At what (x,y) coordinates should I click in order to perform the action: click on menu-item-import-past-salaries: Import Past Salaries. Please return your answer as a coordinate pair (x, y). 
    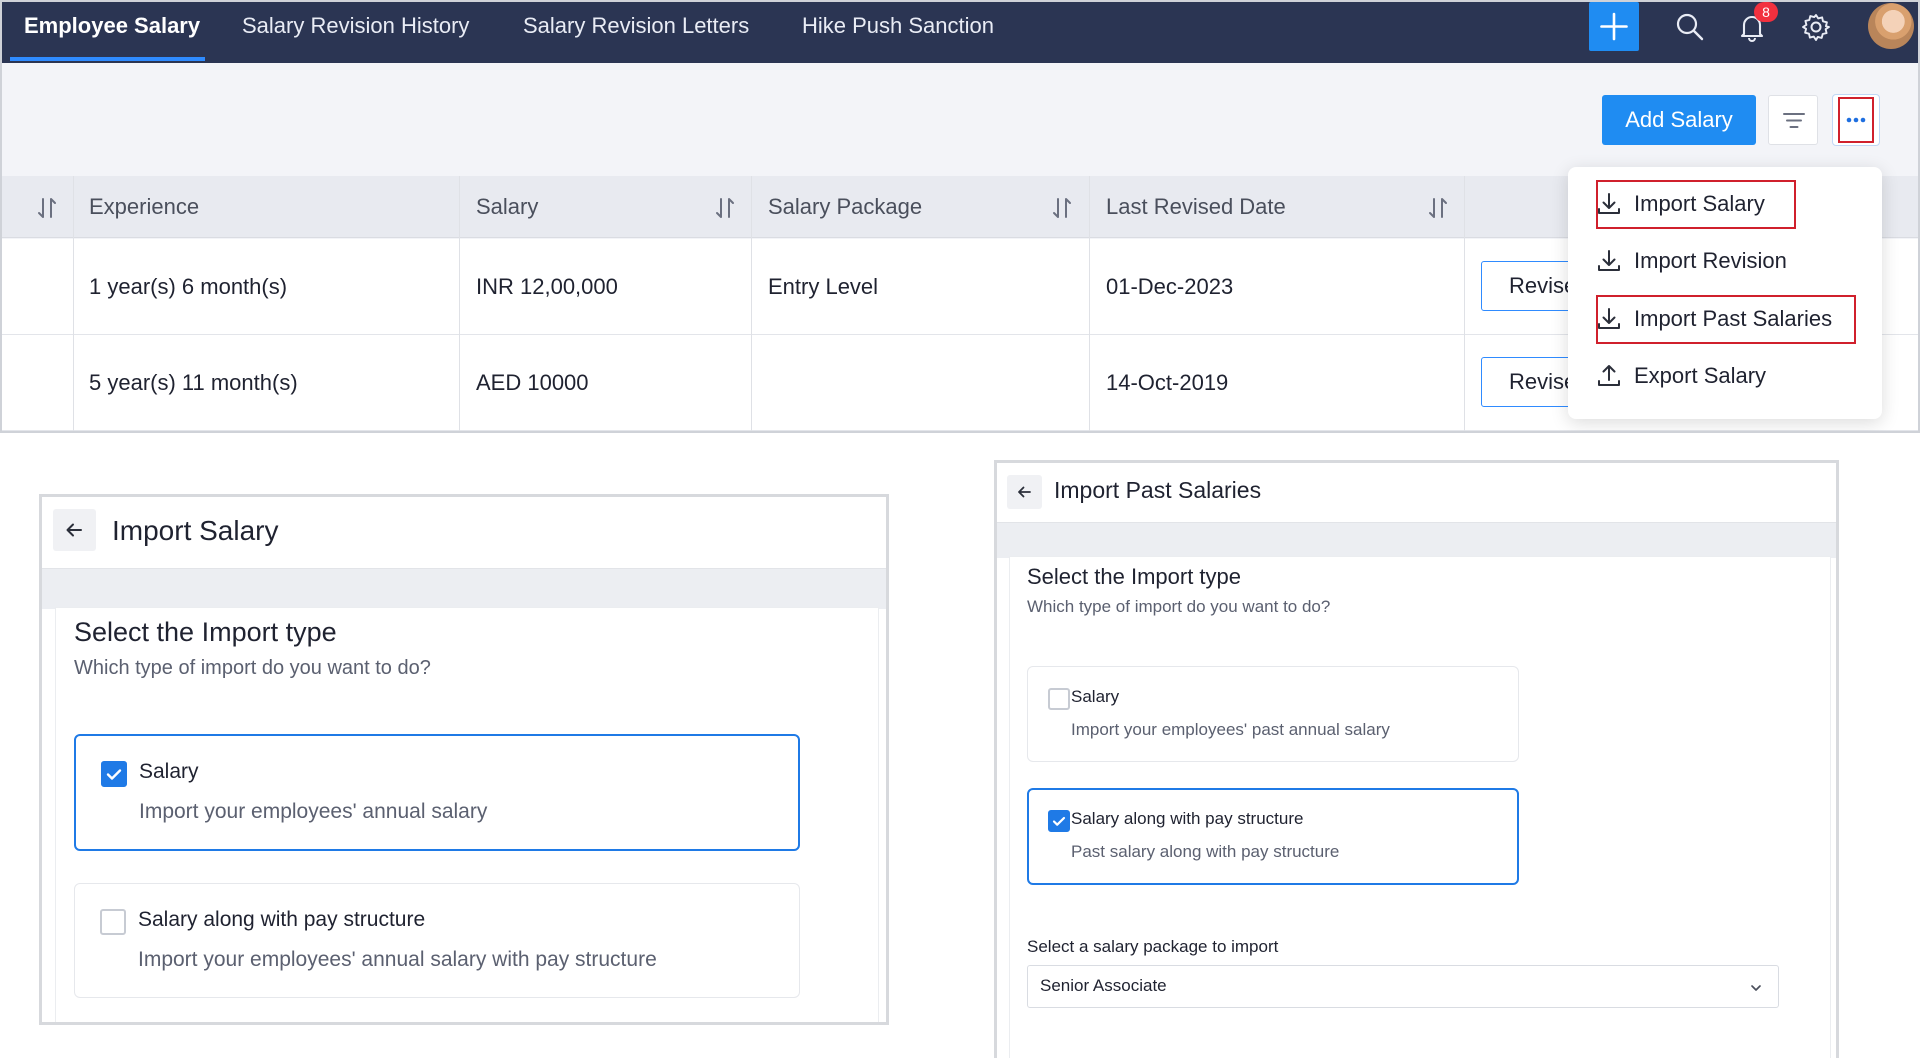
    Looking at the image, I should click on (1731, 319).